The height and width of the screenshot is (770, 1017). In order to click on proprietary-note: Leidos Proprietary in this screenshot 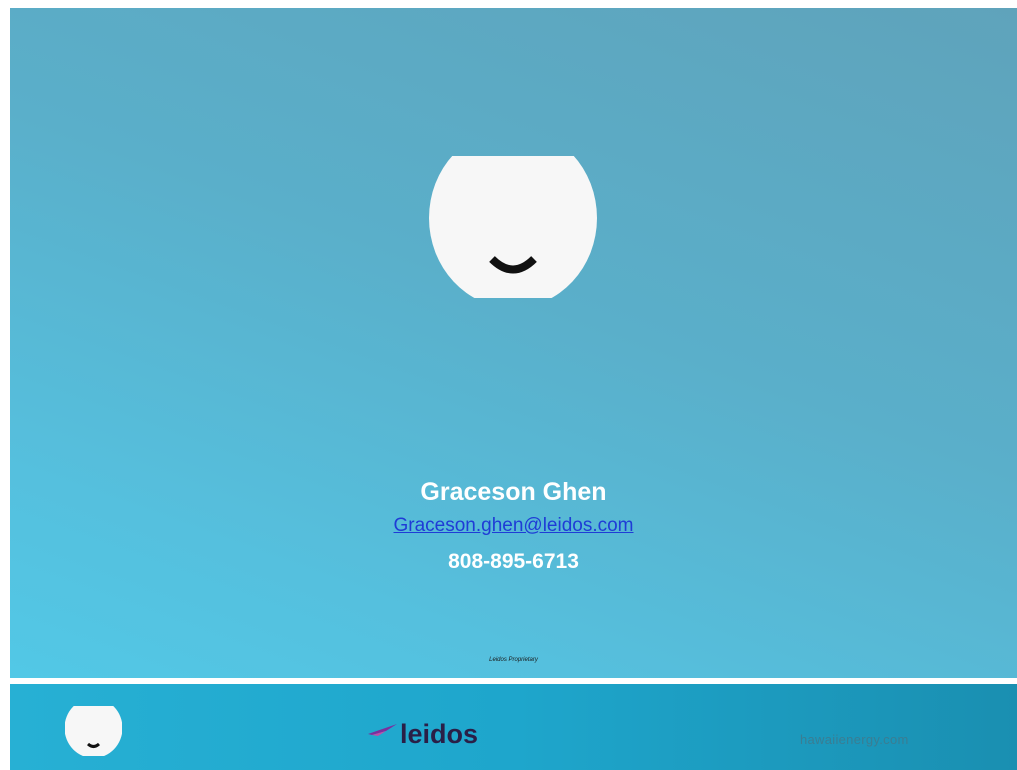, I will do `click(513, 660)`.